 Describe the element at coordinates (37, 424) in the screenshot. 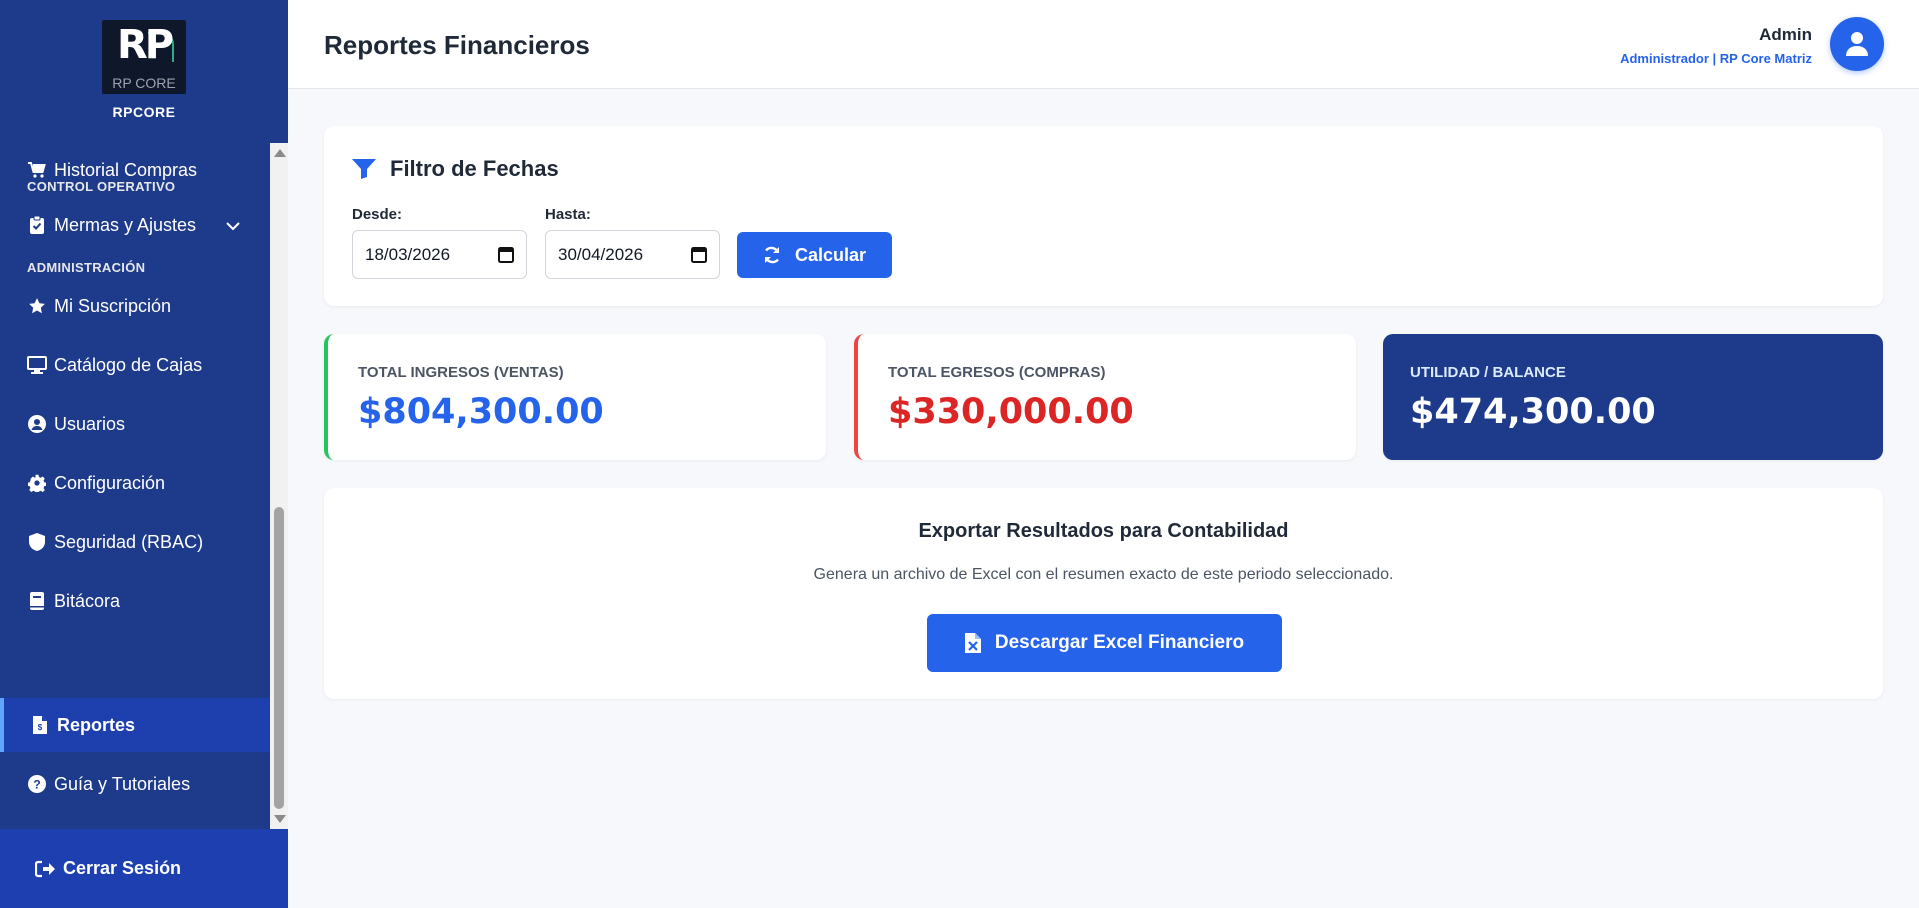

I see `user-circle-icon` at that location.